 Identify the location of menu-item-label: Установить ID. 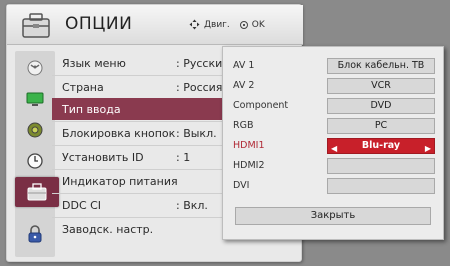
(103, 157).